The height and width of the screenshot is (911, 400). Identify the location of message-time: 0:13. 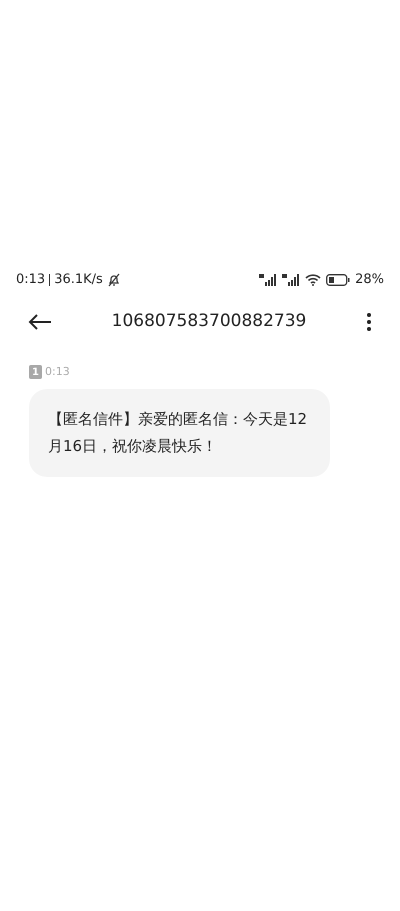
(57, 372).